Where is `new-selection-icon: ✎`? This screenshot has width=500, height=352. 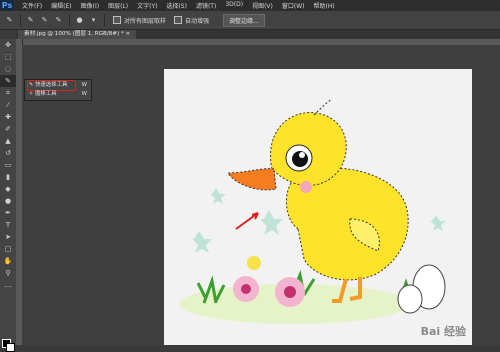 new-selection-icon: ✎ is located at coordinates (30, 20).